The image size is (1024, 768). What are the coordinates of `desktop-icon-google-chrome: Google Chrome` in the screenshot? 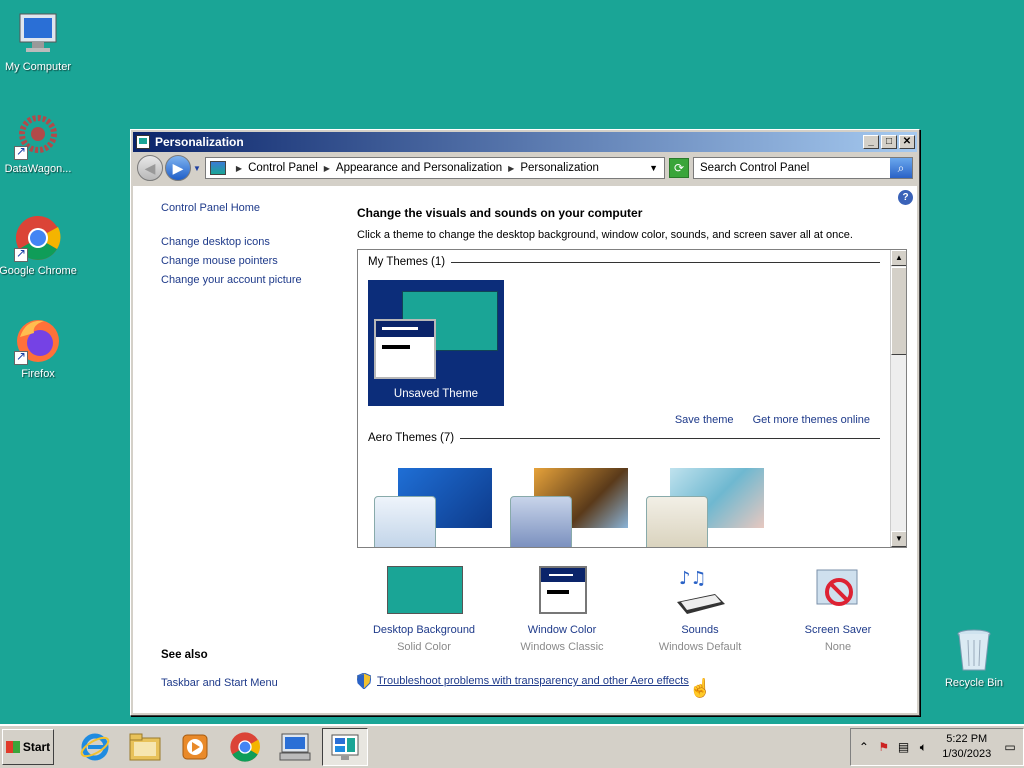 It's located at (39, 245).